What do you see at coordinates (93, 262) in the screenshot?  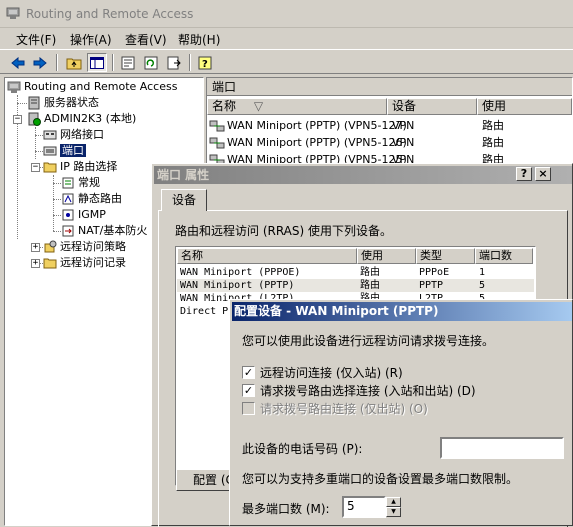 I see `tree-label: 远程访问记录` at bounding box center [93, 262].